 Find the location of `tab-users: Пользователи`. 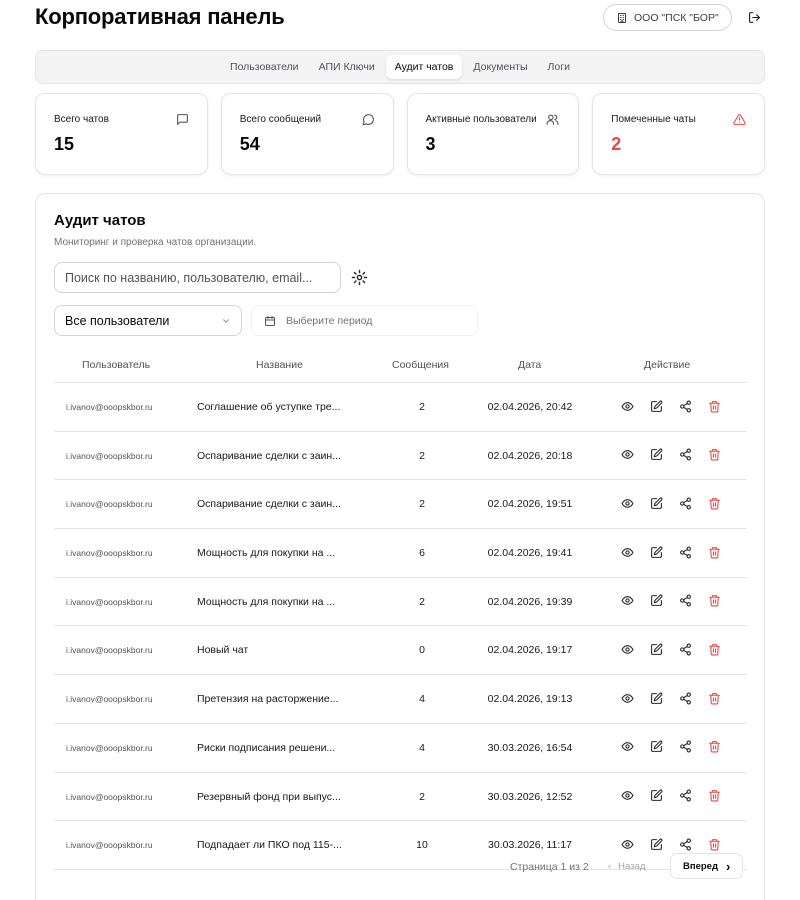

tab-users: Пользователи is located at coordinates (264, 67).